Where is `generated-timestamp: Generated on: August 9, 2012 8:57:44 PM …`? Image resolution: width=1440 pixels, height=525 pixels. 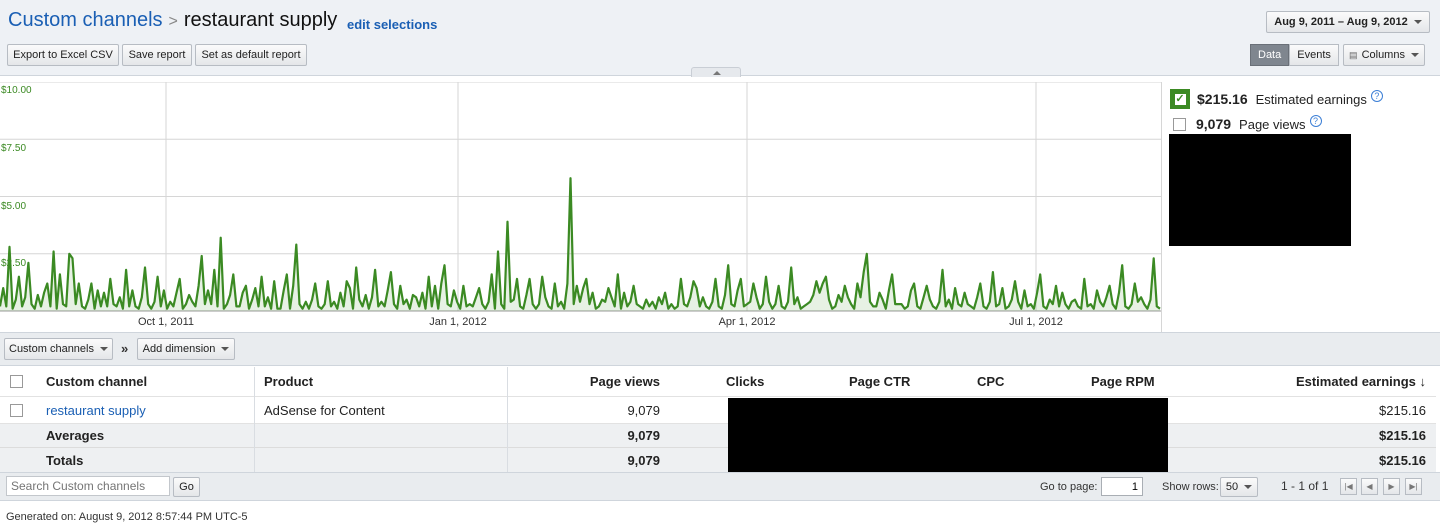
generated-timestamp: Generated on: August 9, 2012 8:57:44 PM … is located at coordinates (127, 517).